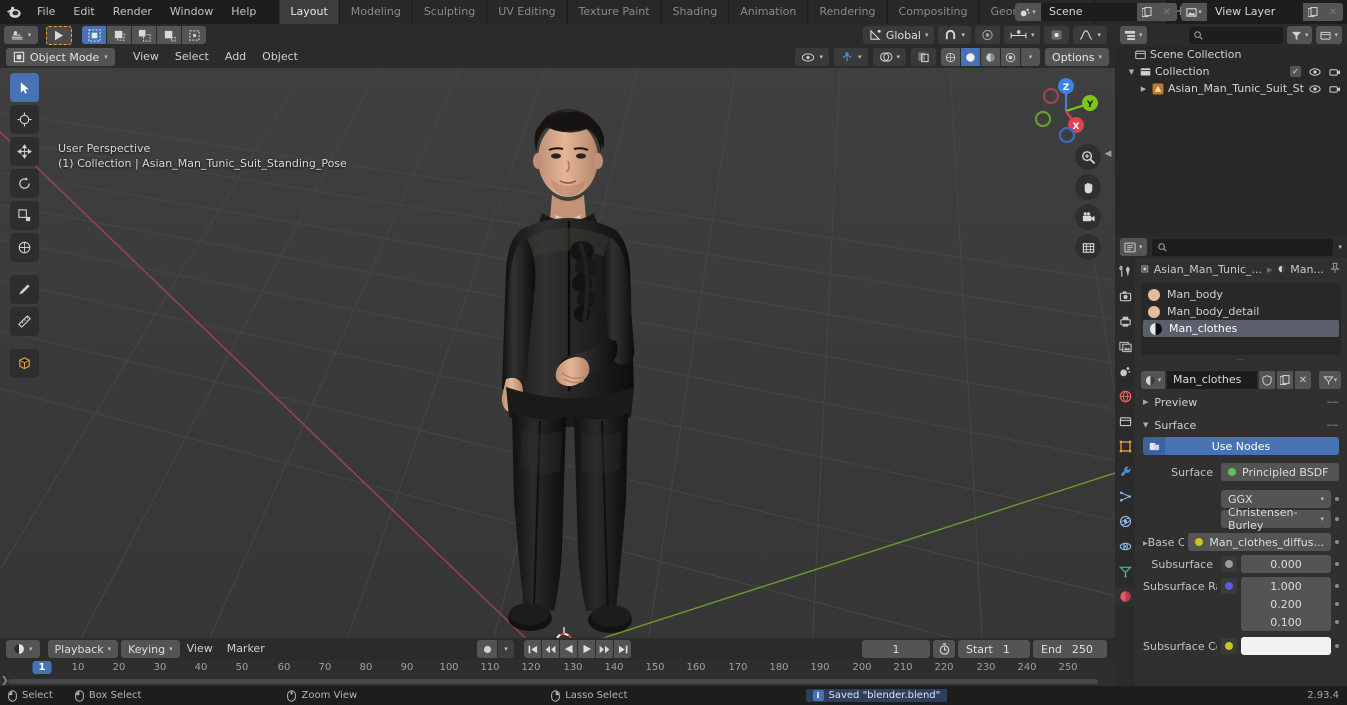 The width and height of the screenshot is (1347, 705). What do you see at coordinates (46, 12) in the screenshot?
I see `menu-file: File` at bounding box center [46, 12].